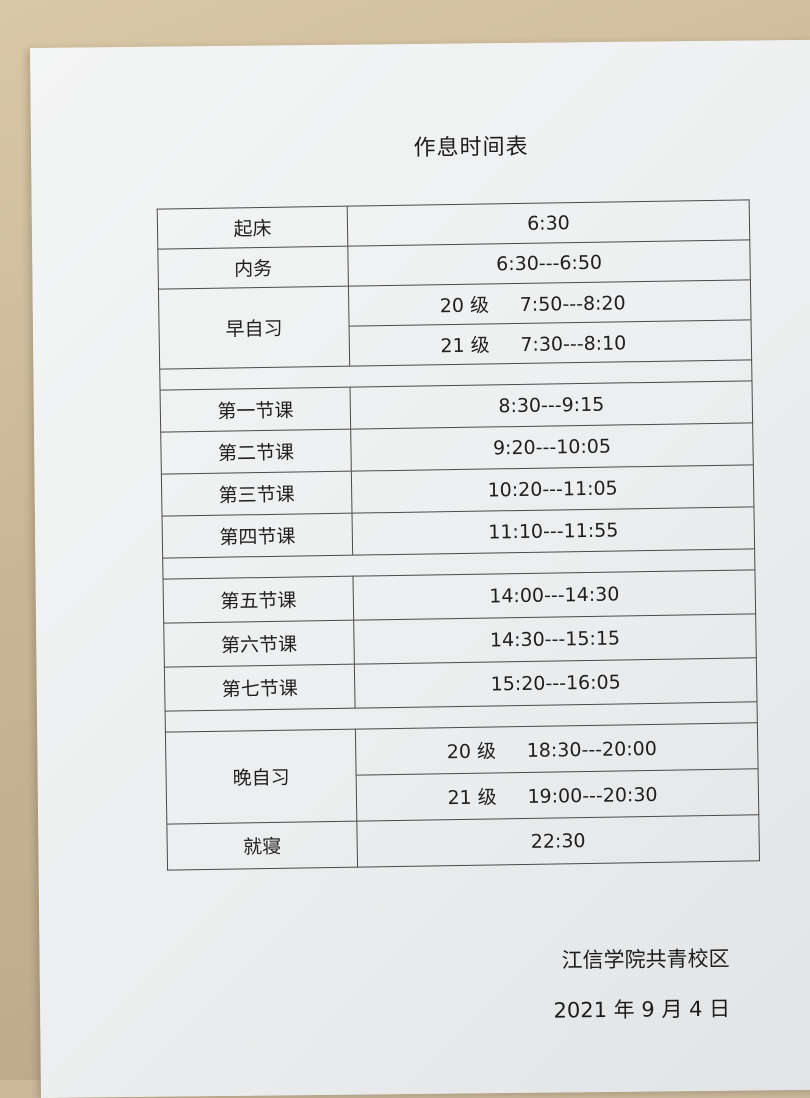 The height and width of the screenshot is (1098, 810). What do you see at coordinates (592, 795) in the screenshot?
I see `grade-time: 19:00---20:30` at bounding box center [592, 795].